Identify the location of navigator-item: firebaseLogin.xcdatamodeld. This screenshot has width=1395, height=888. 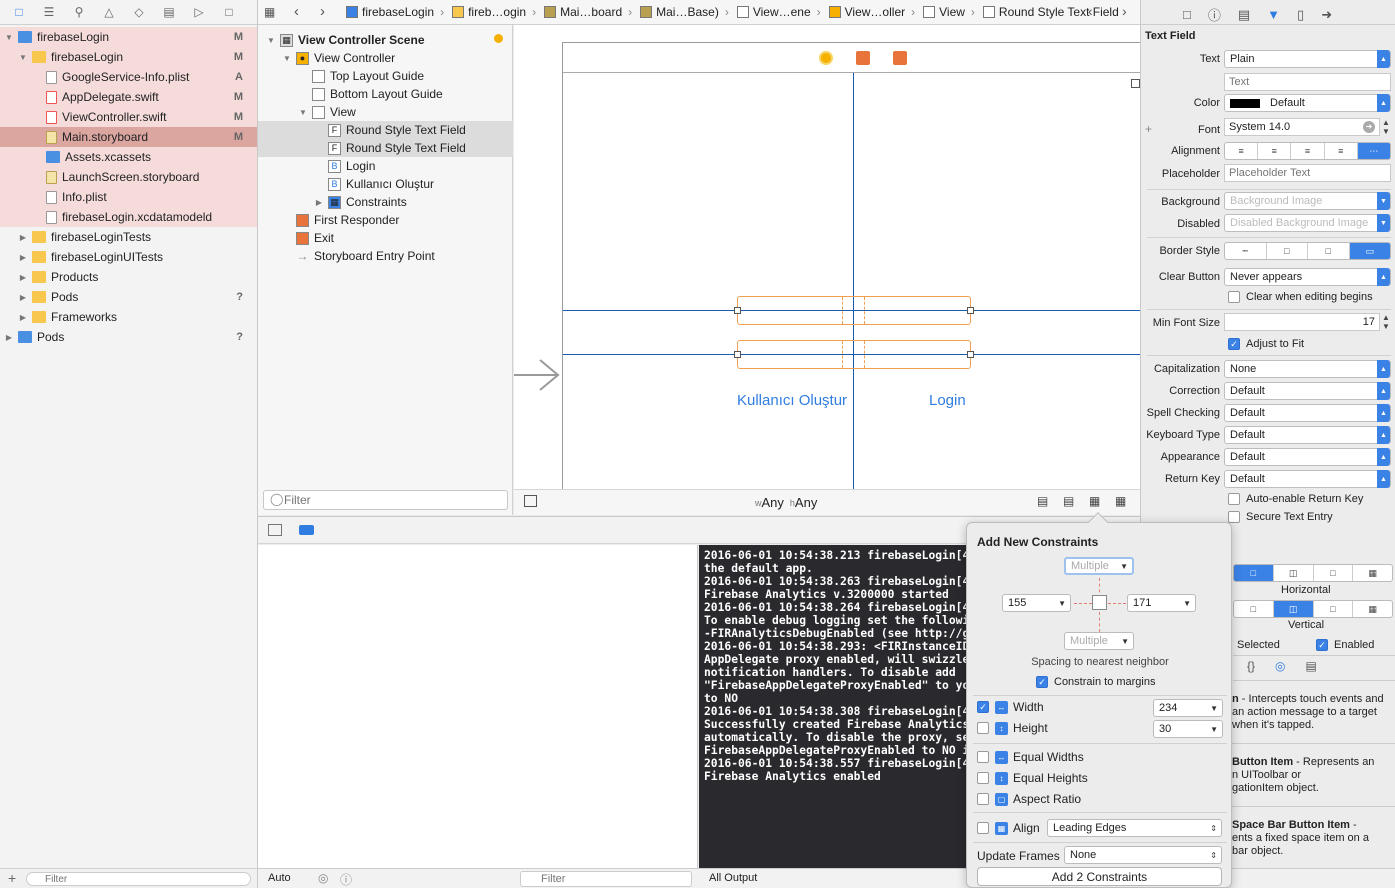
(128, 217).